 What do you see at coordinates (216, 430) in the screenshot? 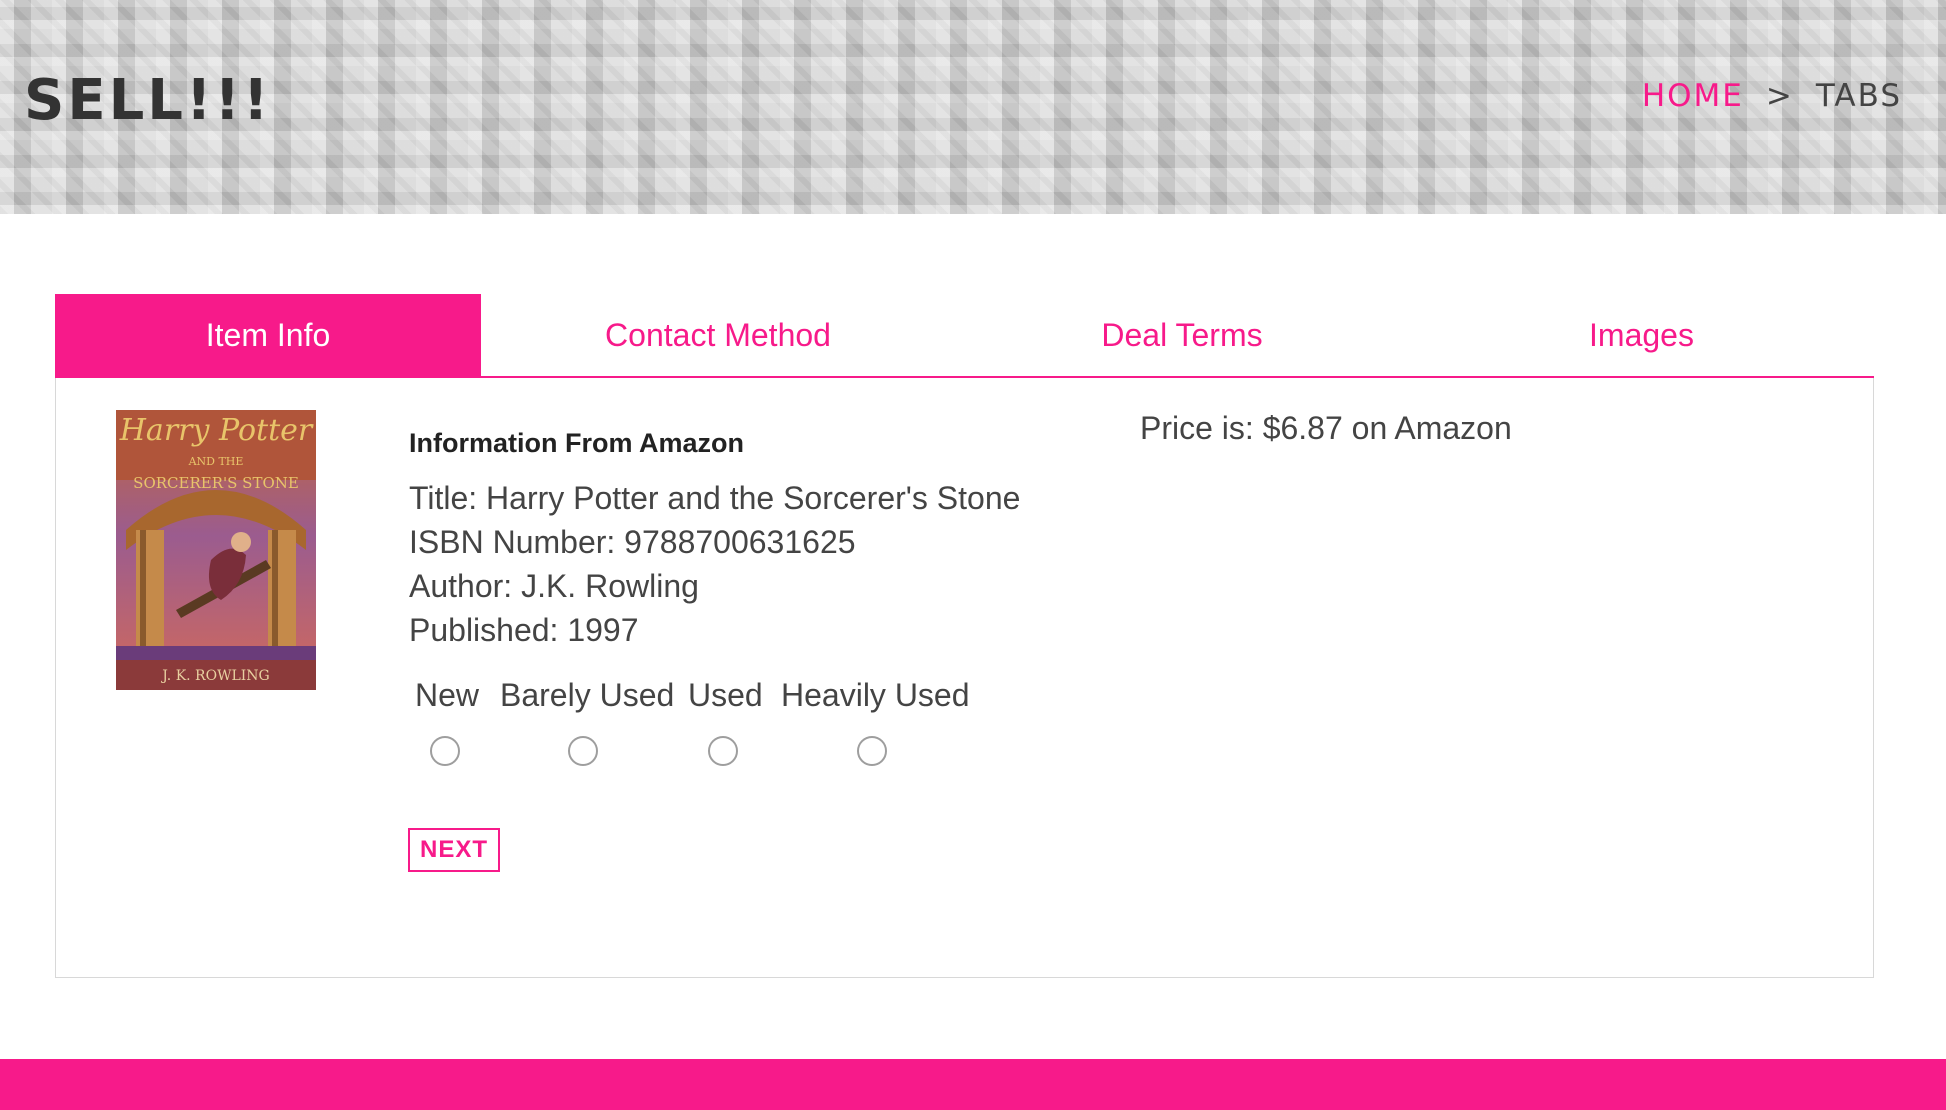
I see `cover-title-art: Harry Potter` at bounding box center [216, 430].